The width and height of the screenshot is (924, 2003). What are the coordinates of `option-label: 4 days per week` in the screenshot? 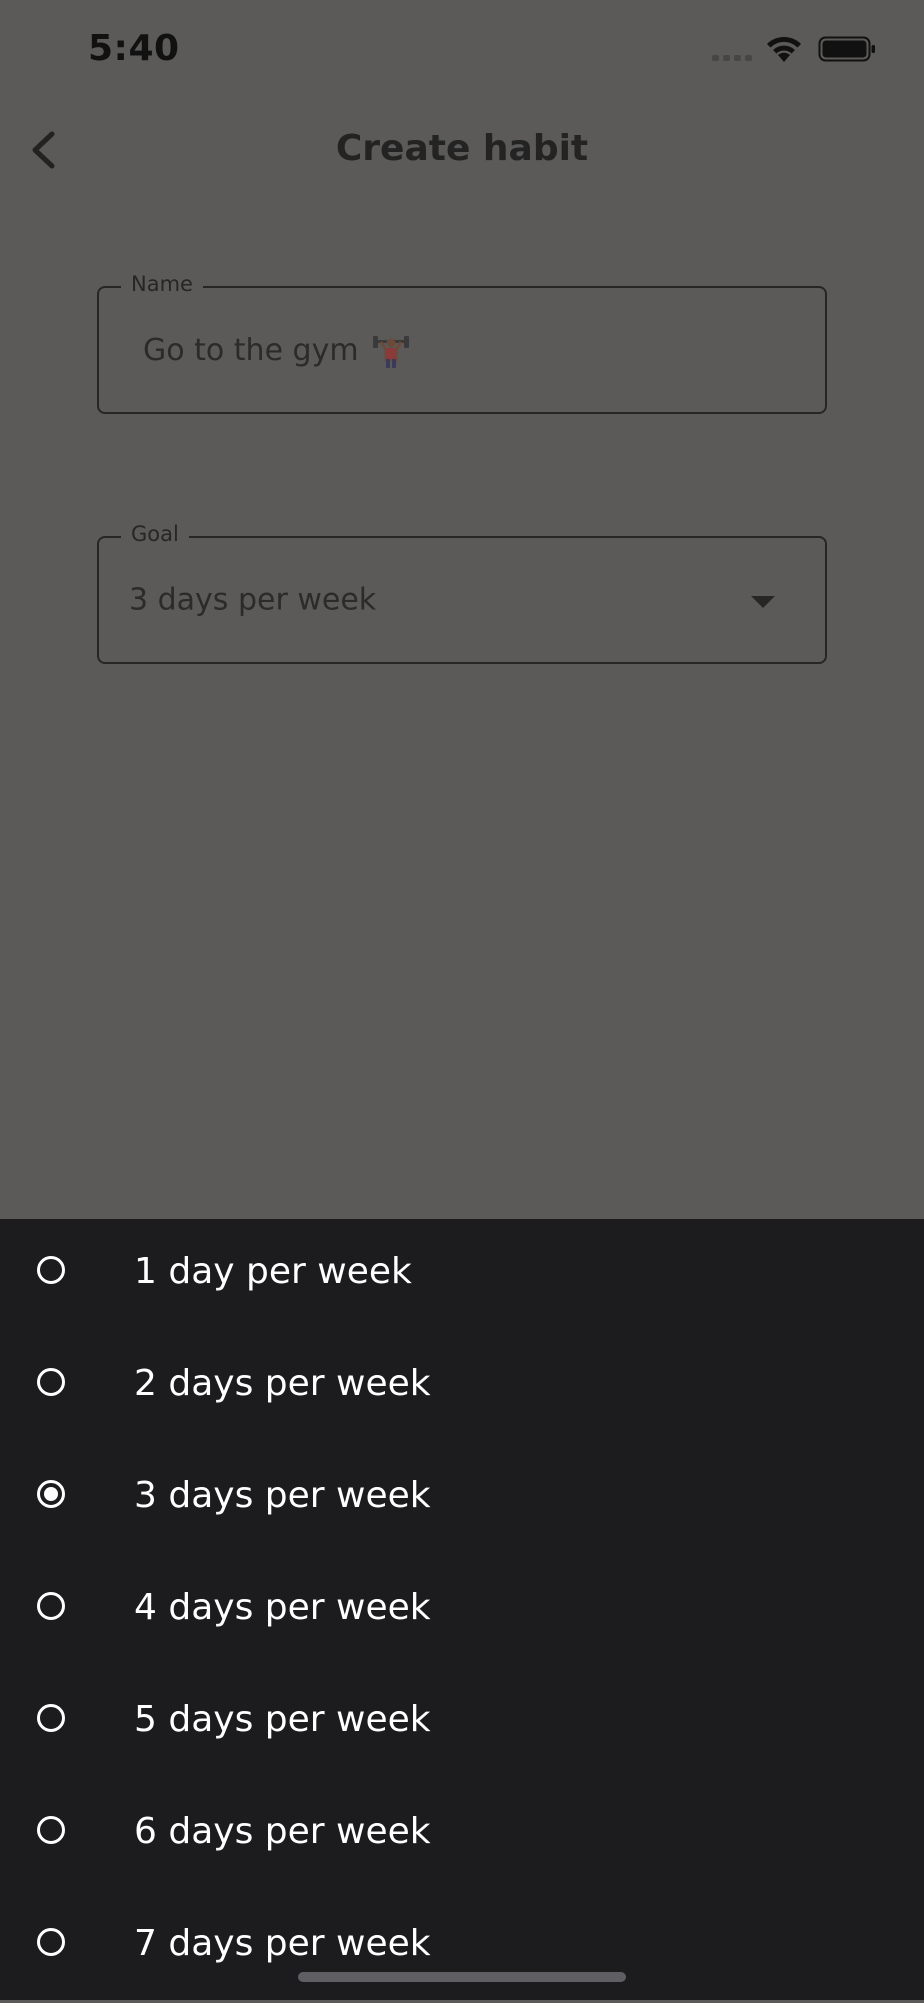 It's located at (282, 1607).